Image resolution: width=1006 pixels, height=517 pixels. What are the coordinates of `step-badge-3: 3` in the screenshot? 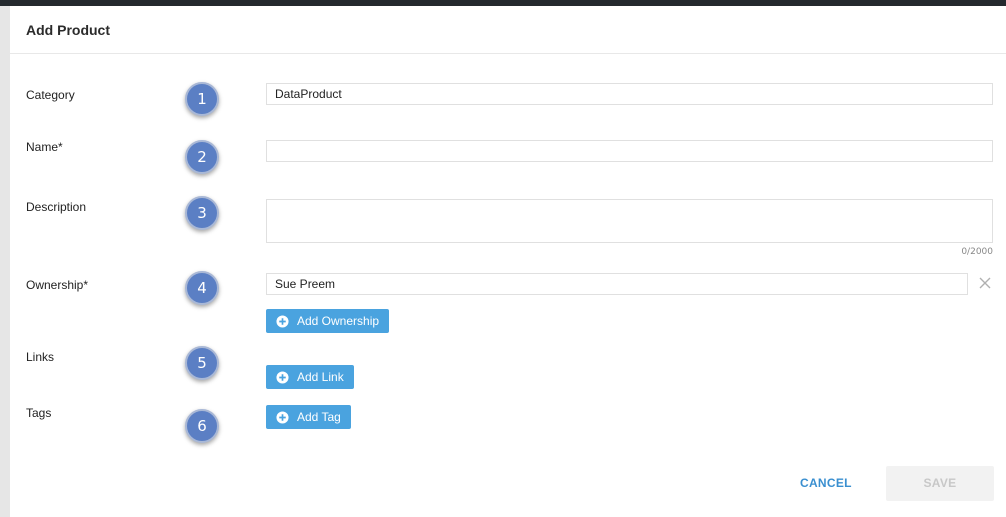 It's located at (202, 213).